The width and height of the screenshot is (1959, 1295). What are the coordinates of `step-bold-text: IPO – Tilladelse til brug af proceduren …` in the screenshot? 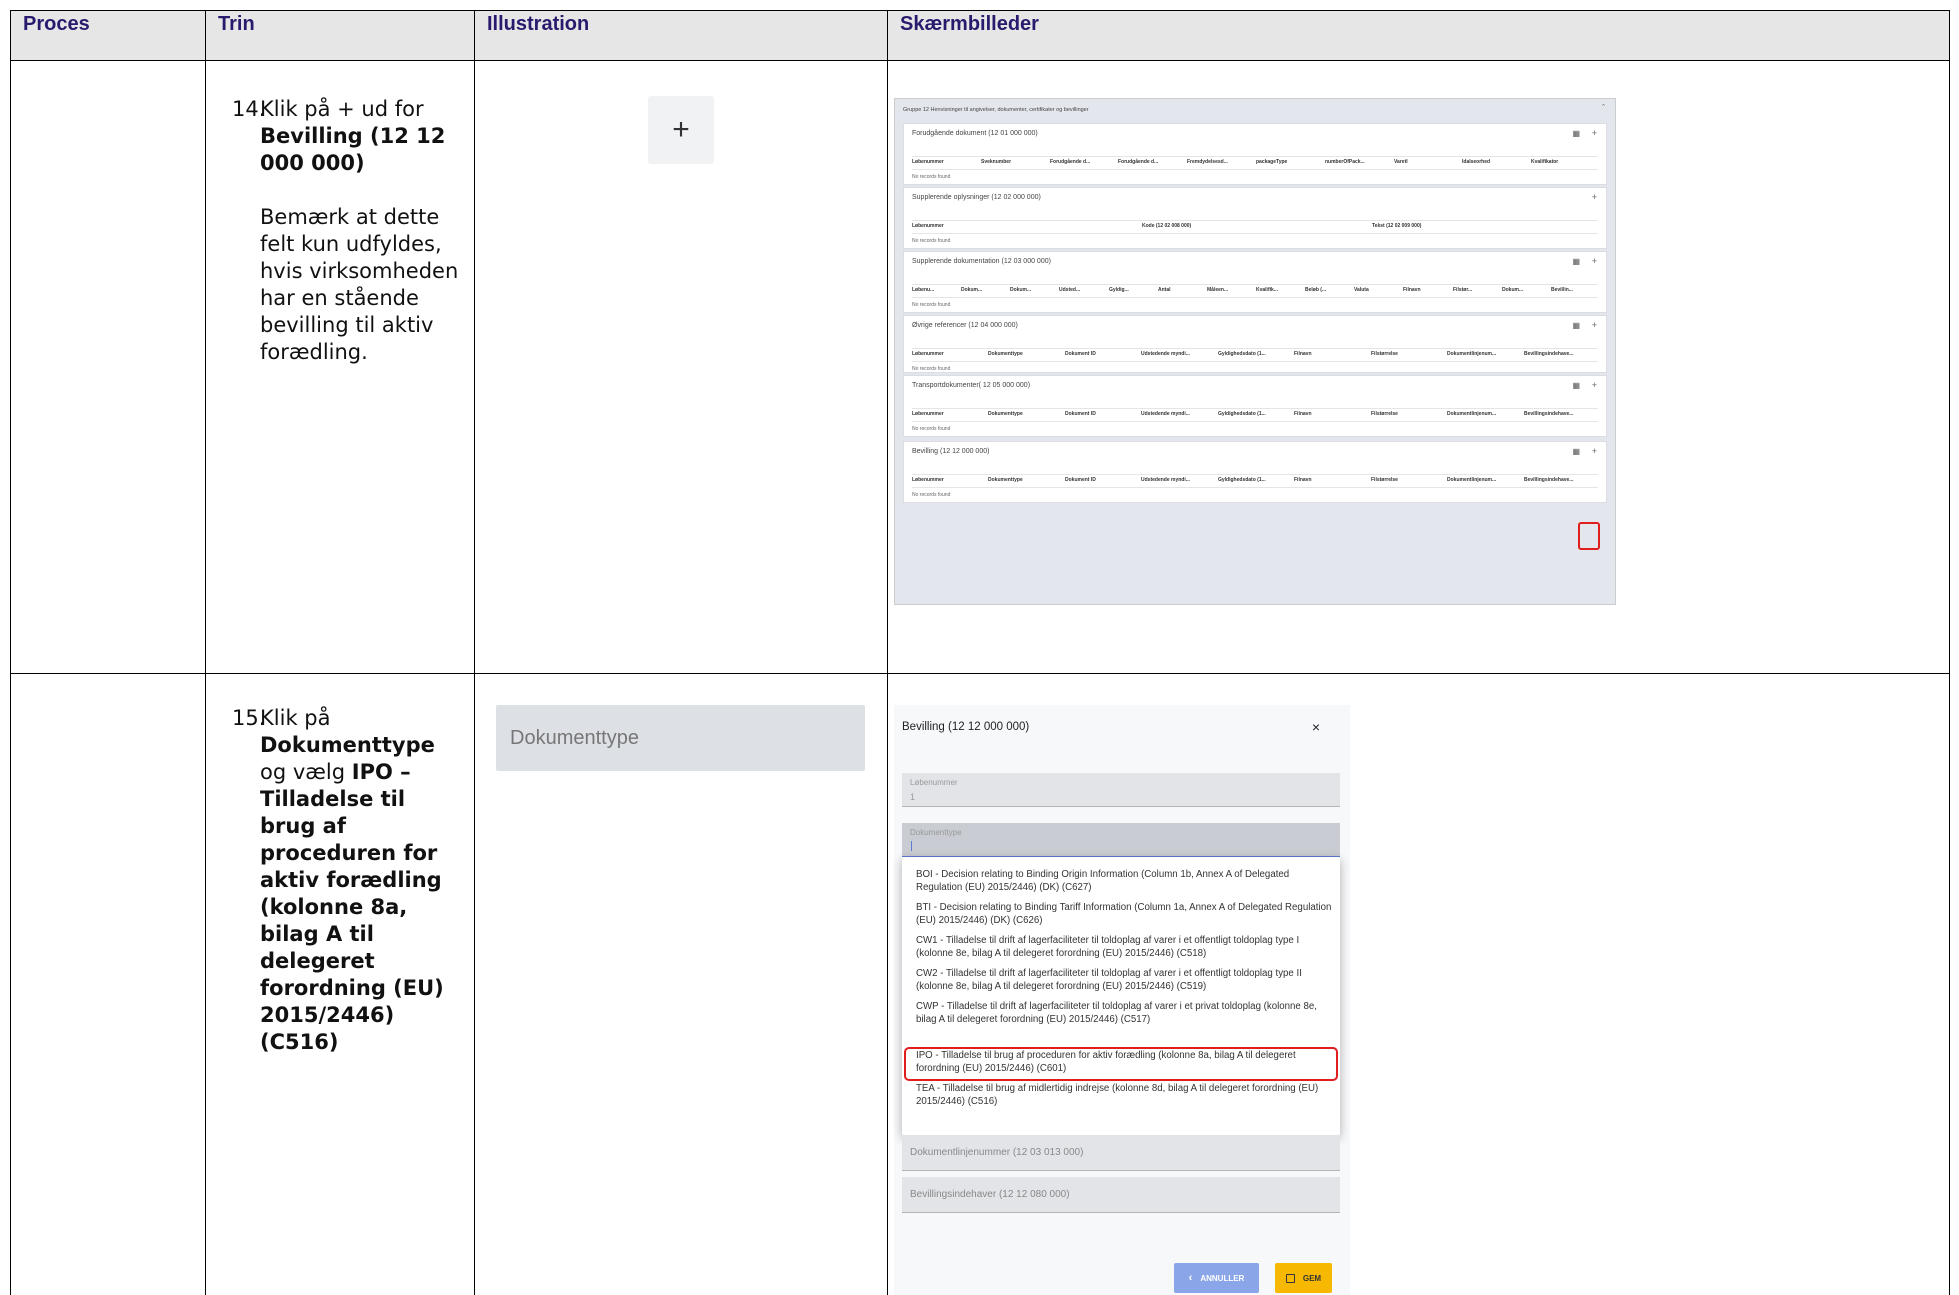 It's located at (352, 907).